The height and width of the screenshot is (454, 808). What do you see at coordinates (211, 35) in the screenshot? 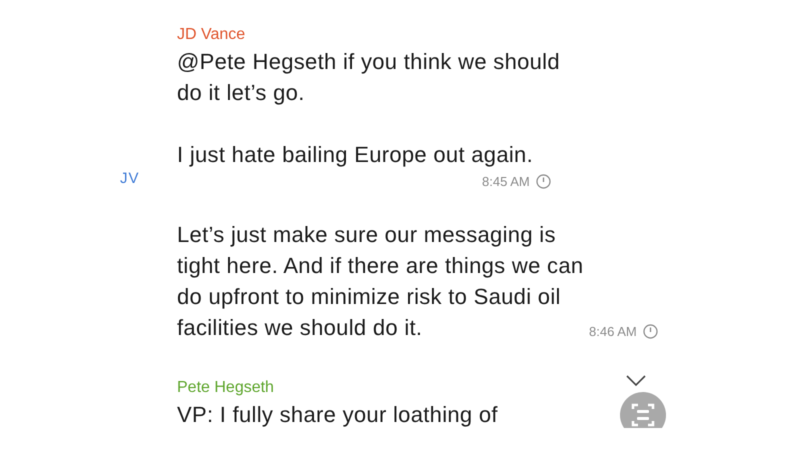
I see `sender-name: JD Vance` at bounding box center [211, 35].